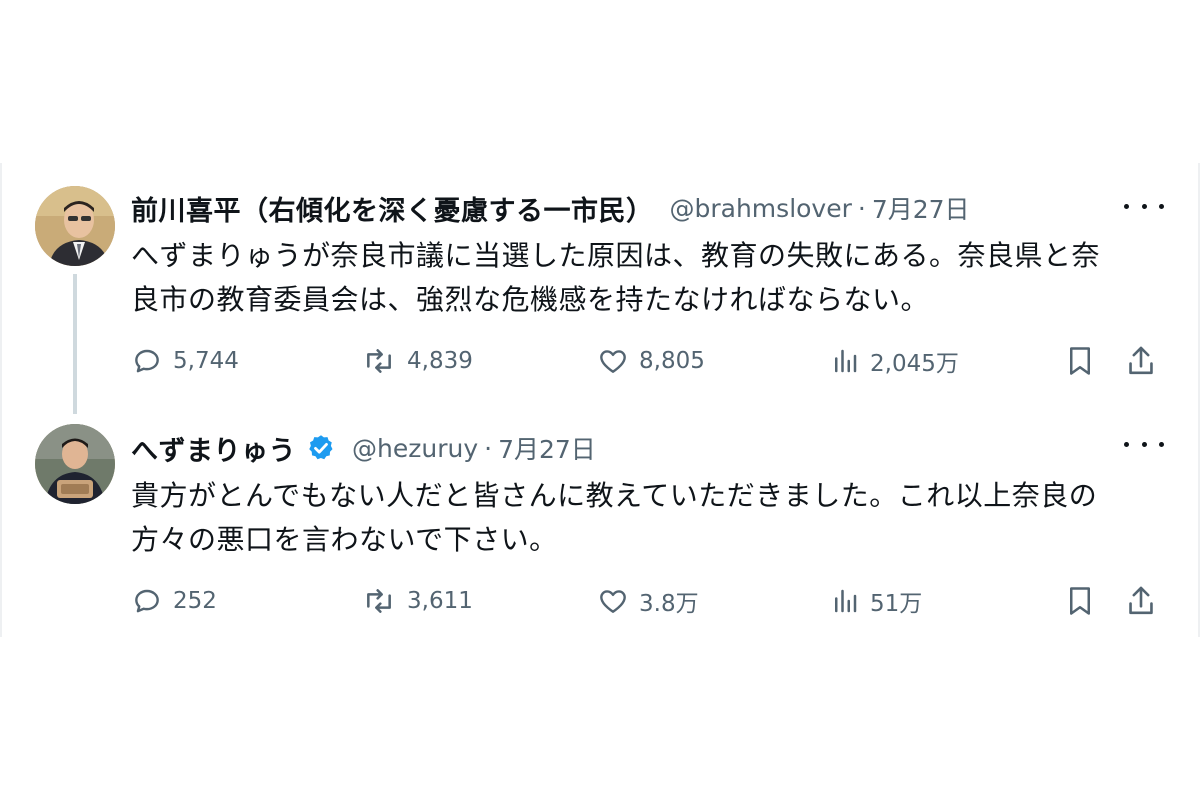 The width and height of the screenshot is (1200, 801). Describe the element at coordinates (1, 400) in the screenshot. I see `timeline-left-border` at that location.